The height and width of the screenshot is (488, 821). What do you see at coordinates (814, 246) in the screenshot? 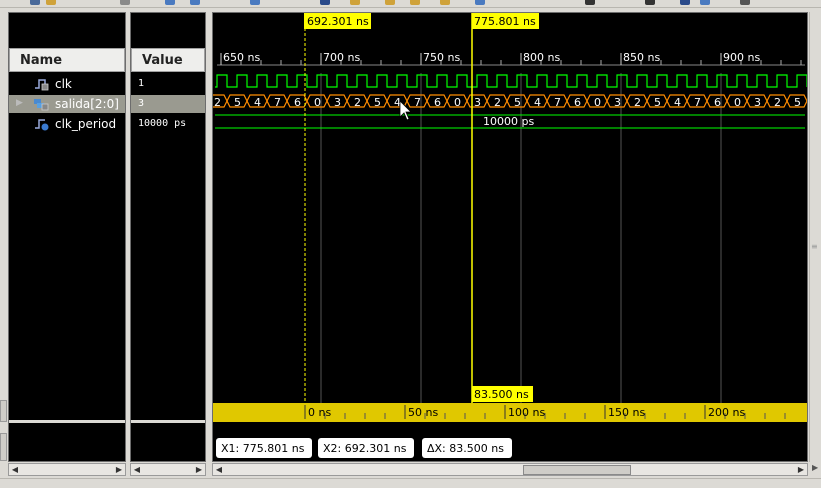
I see `scroll-grip-icon: ≡` at bounding box center [814, 246].